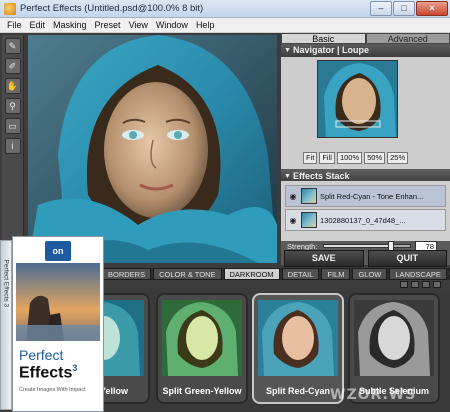 Image resolution: width=450 pixels, height=412 pixels. I want to click on navigator-thumbnail, so click(357, 99).